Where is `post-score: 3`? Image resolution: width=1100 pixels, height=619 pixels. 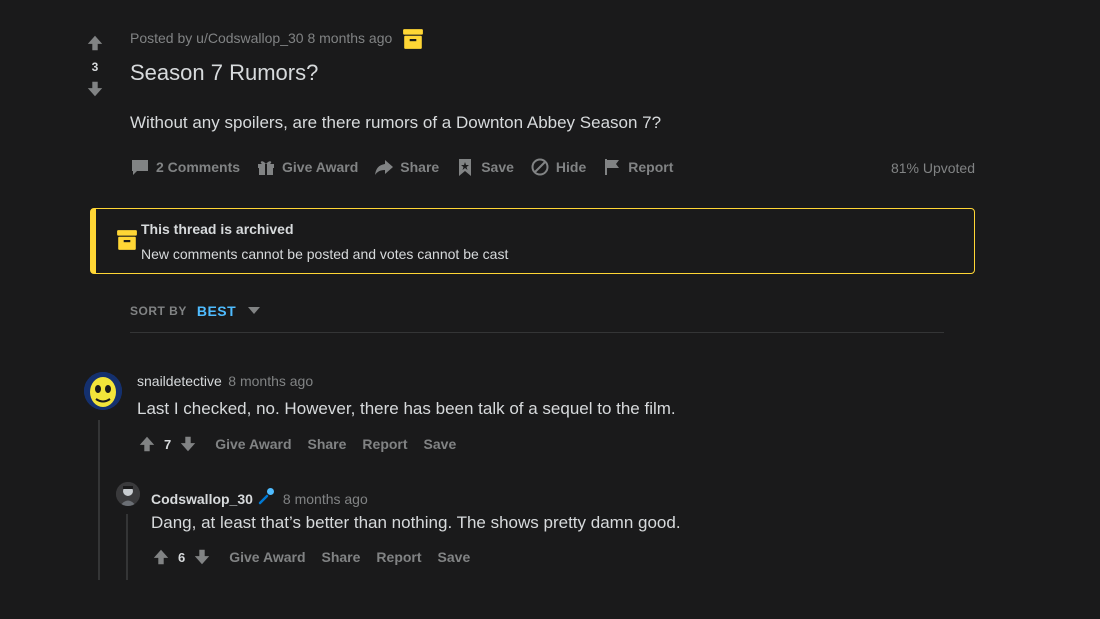 post-score: 3 is located at coordinates (95, 67).